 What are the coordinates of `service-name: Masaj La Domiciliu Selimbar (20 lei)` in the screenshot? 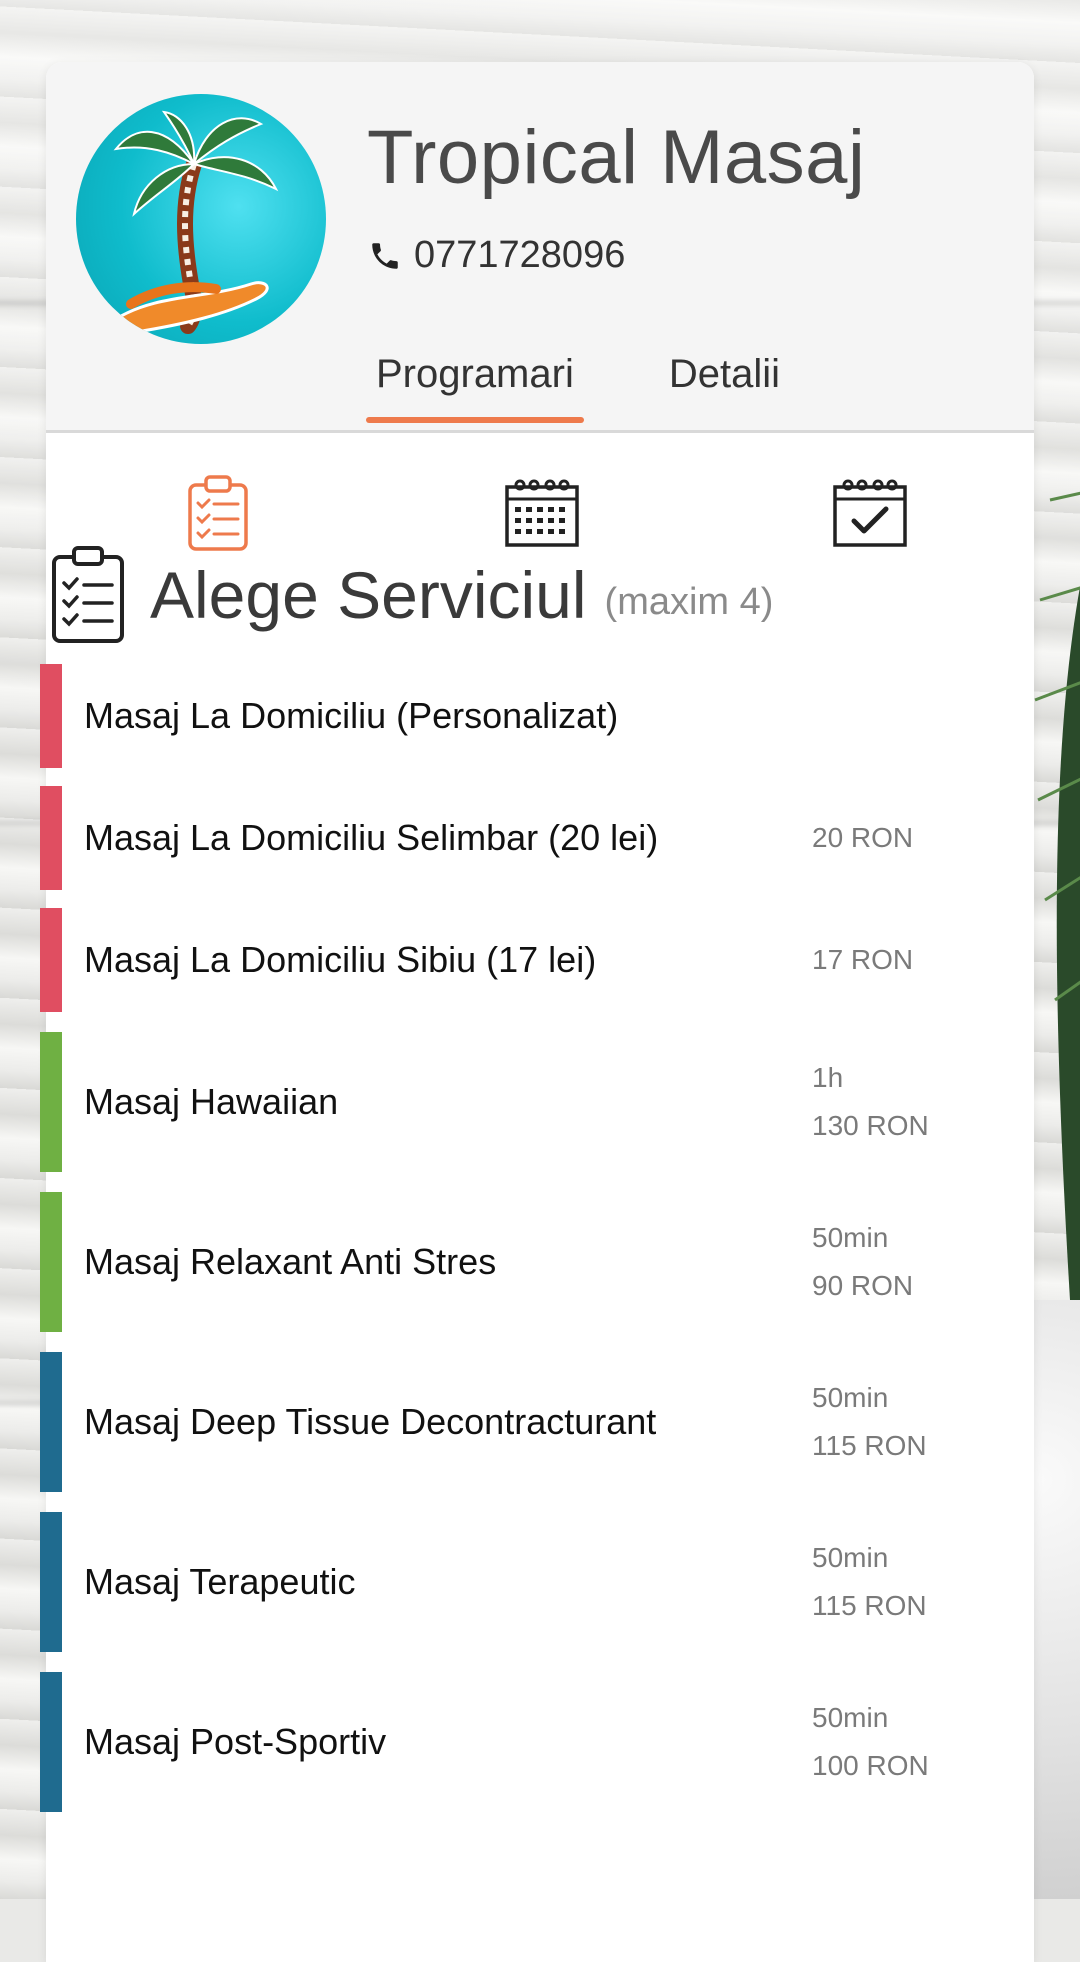 It's located at (371, 837).